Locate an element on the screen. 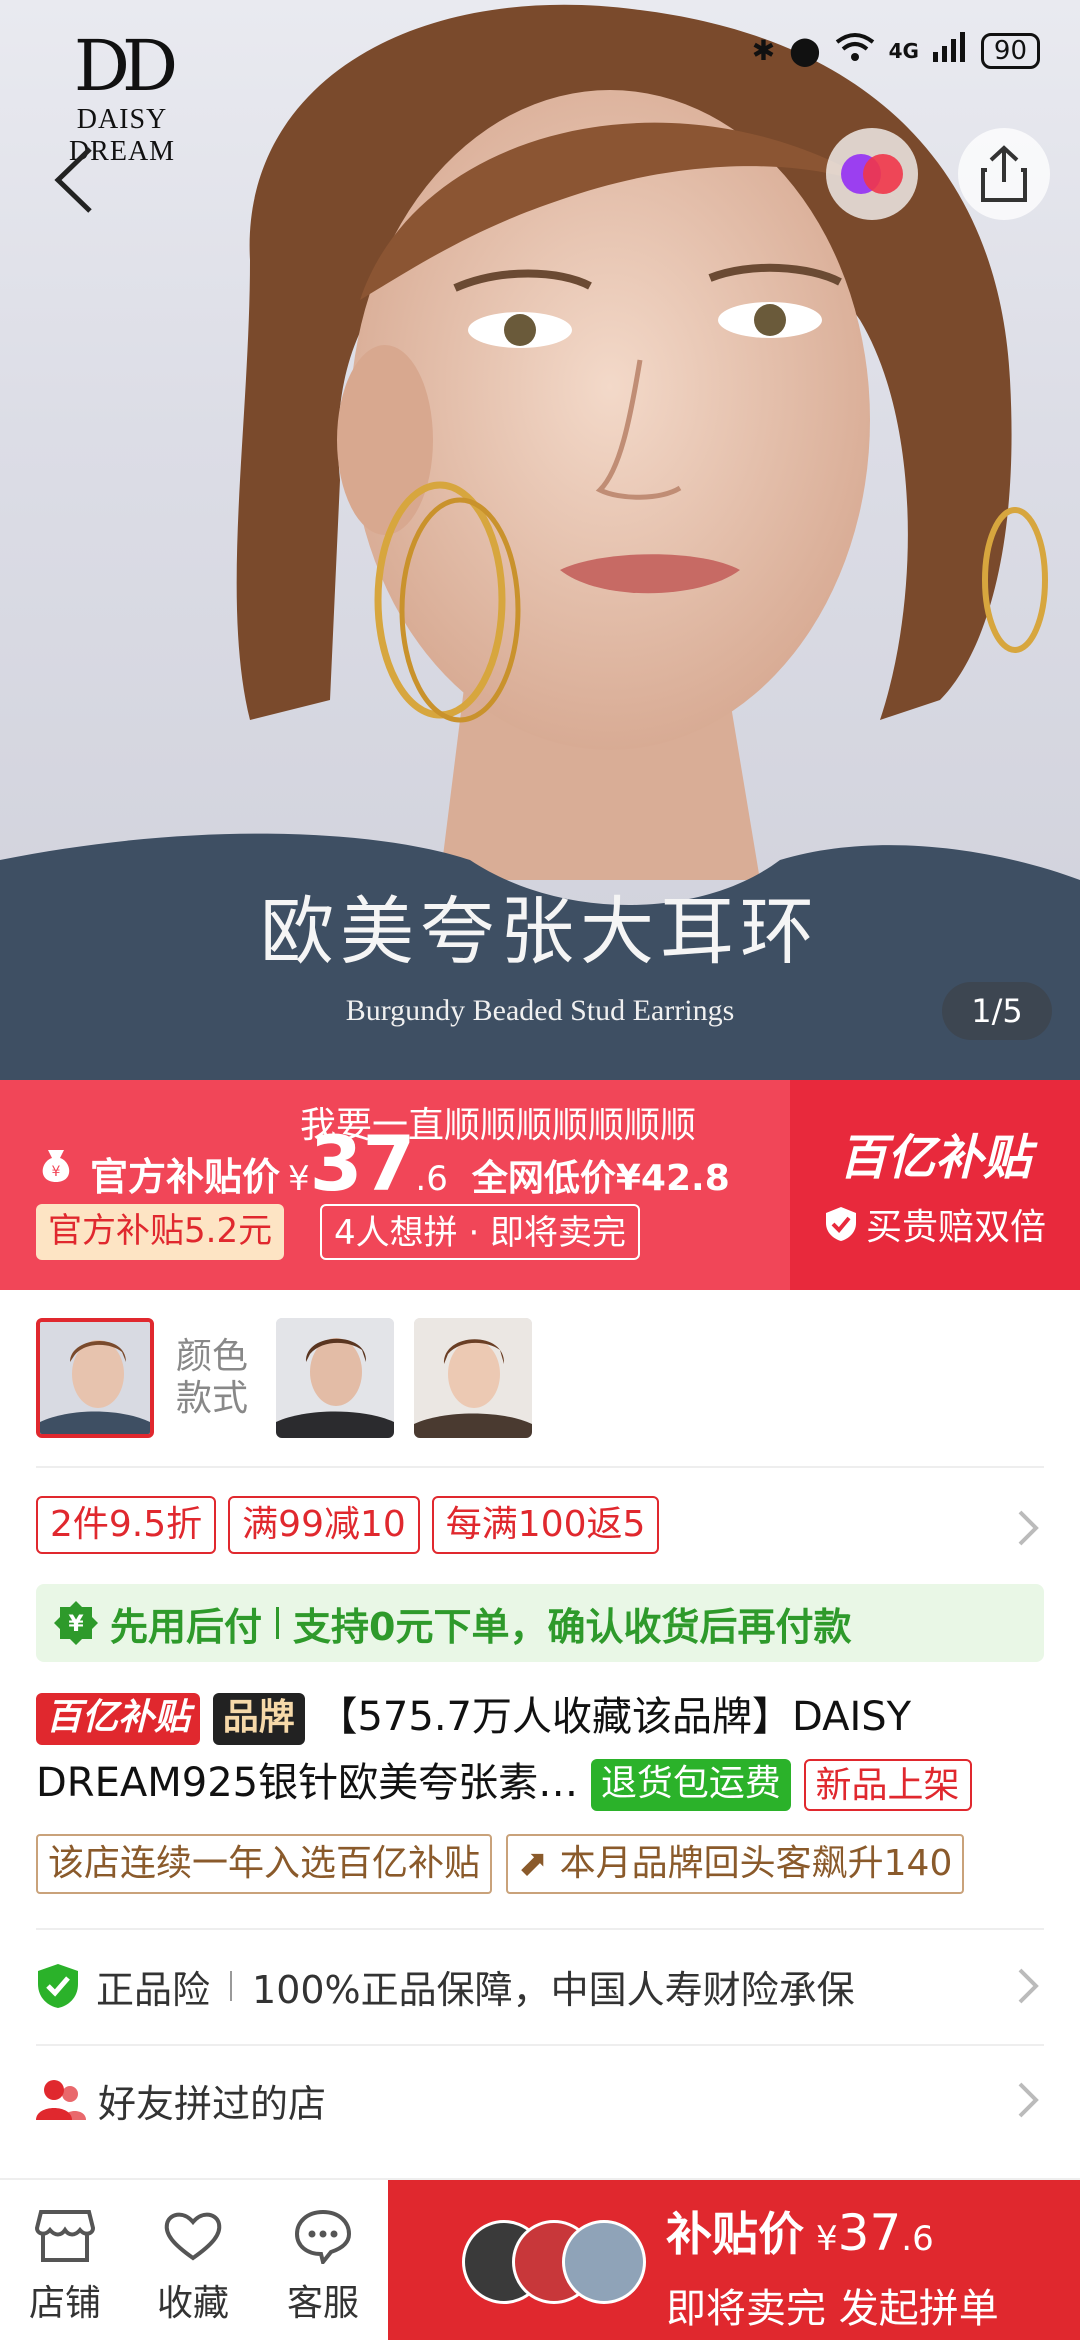 The height and width of the screenshot is (2340, 1080). honor-tag: 该店连续一年入选百亿补贴 is located at coordinates (264, 1864).